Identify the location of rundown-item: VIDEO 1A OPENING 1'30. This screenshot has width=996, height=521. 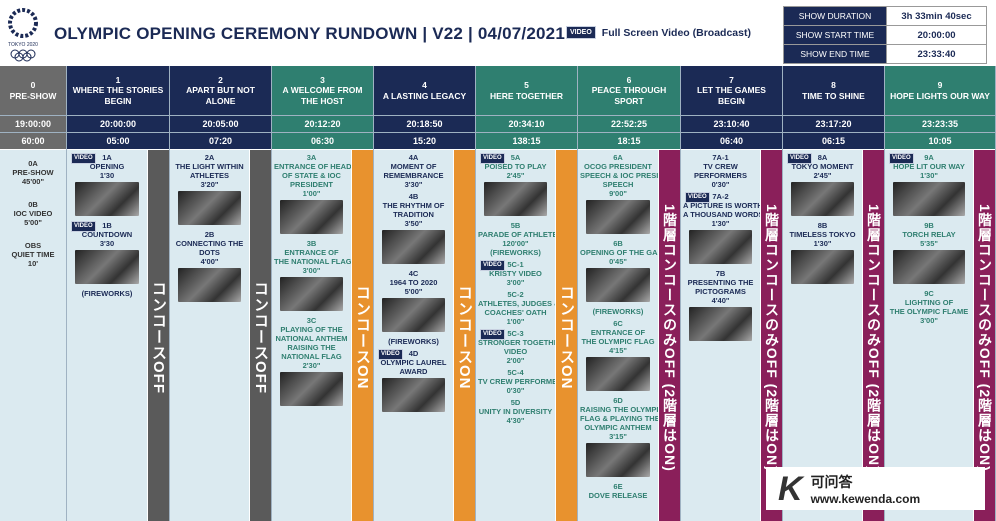
(107, 185).